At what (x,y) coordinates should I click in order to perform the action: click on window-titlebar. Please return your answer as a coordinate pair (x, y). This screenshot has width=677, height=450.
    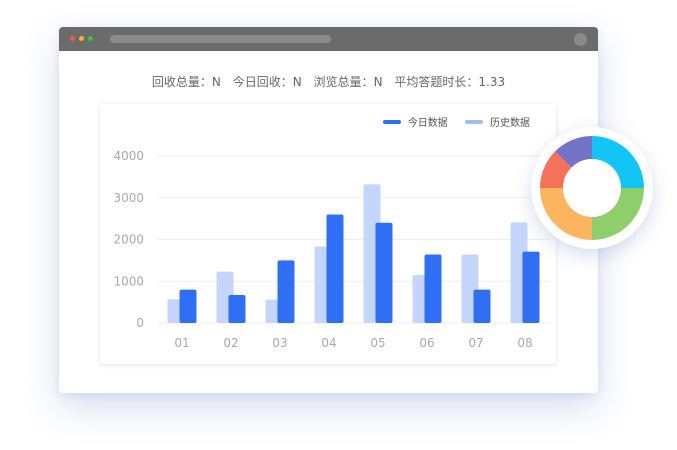
    Looking at the image, I should click on (328, 39).